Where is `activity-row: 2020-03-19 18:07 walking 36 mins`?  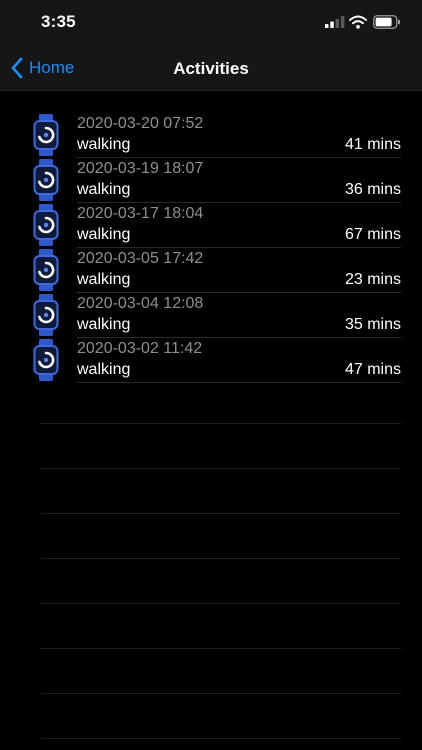
activity-row: 2020-03-19 18:07 walking 36 mins is located at coordinates (211, 180).